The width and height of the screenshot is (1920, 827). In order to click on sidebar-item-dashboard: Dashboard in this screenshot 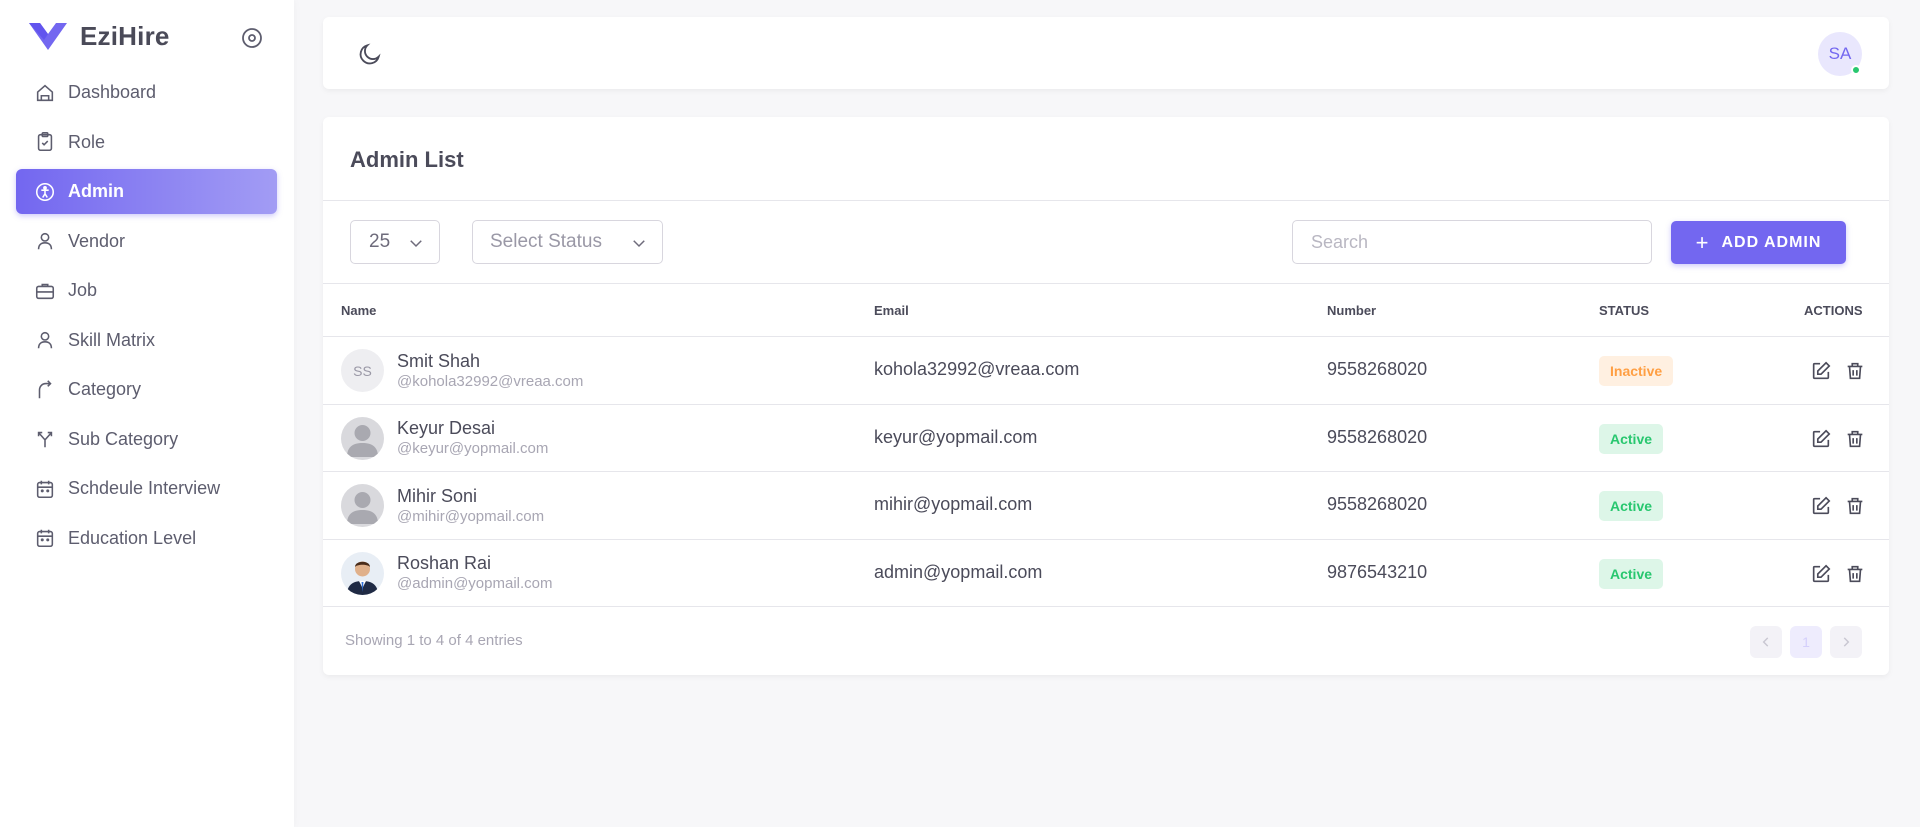, I will do `click(146, 92)`.